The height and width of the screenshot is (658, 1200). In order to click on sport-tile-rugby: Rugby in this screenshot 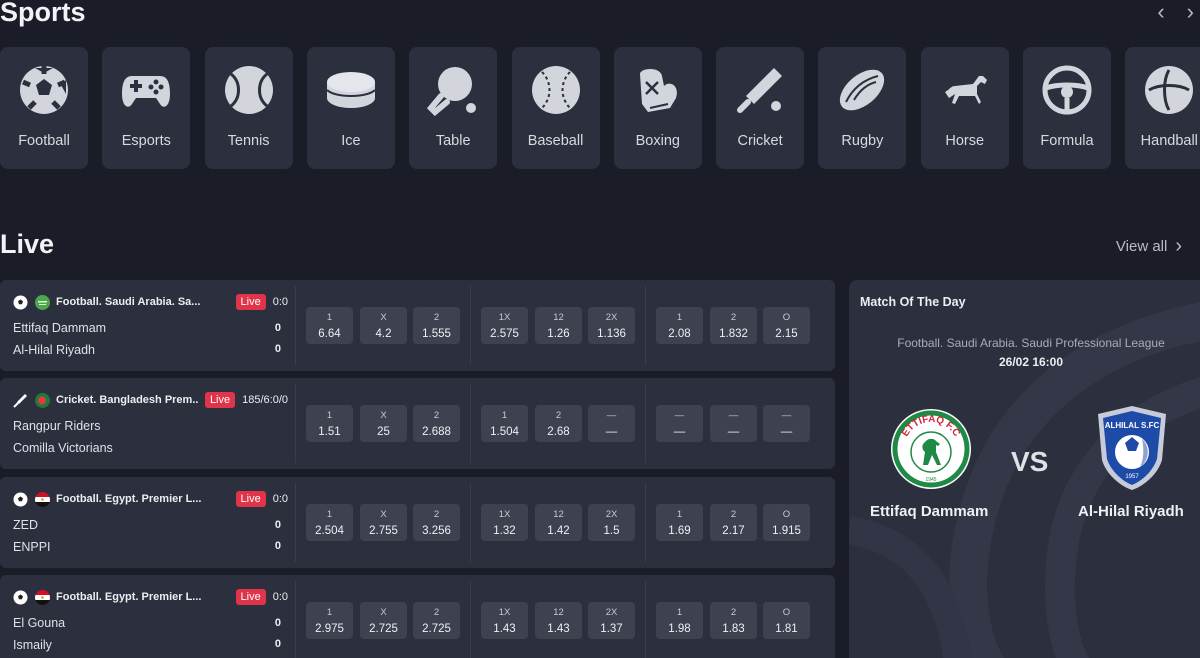, I will do `click(862, 108)`.